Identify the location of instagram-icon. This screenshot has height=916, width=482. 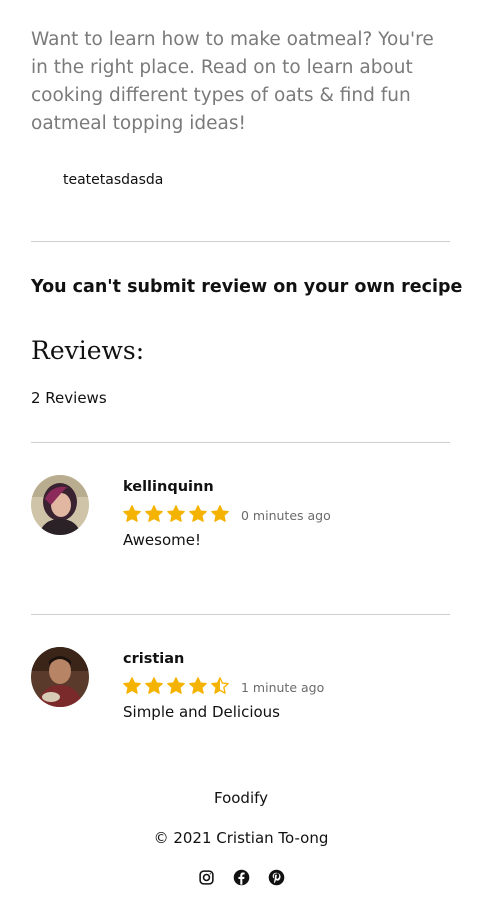
(206, 877).